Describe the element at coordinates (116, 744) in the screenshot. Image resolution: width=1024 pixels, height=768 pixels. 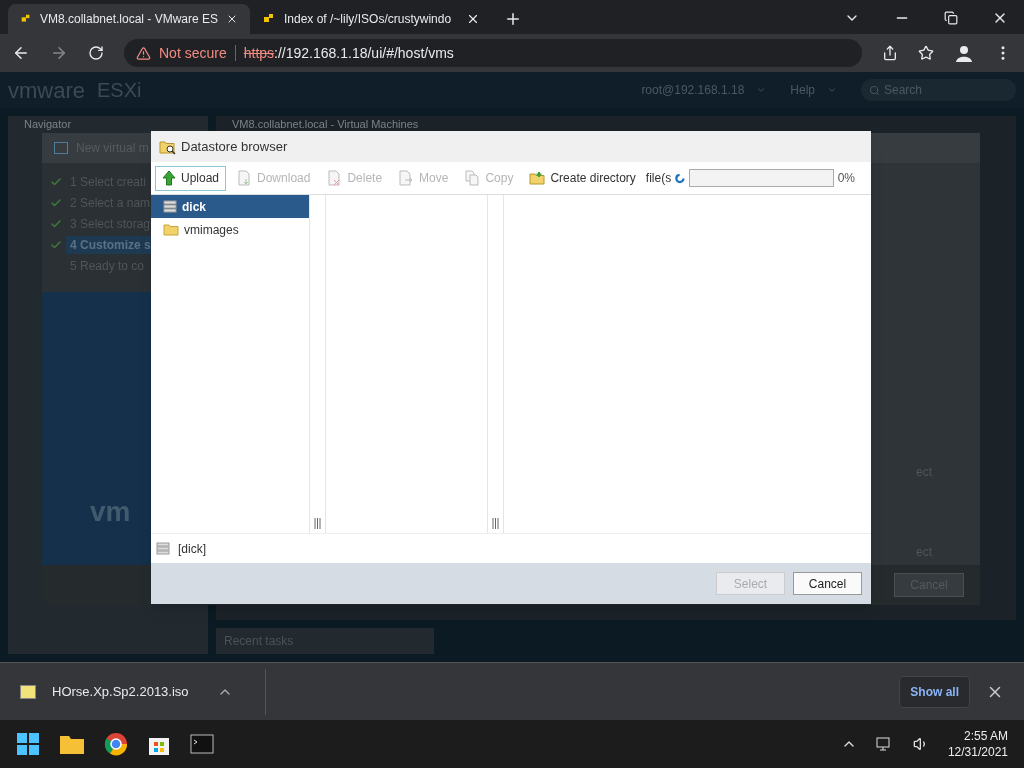
I see `browser-icon` at that location.